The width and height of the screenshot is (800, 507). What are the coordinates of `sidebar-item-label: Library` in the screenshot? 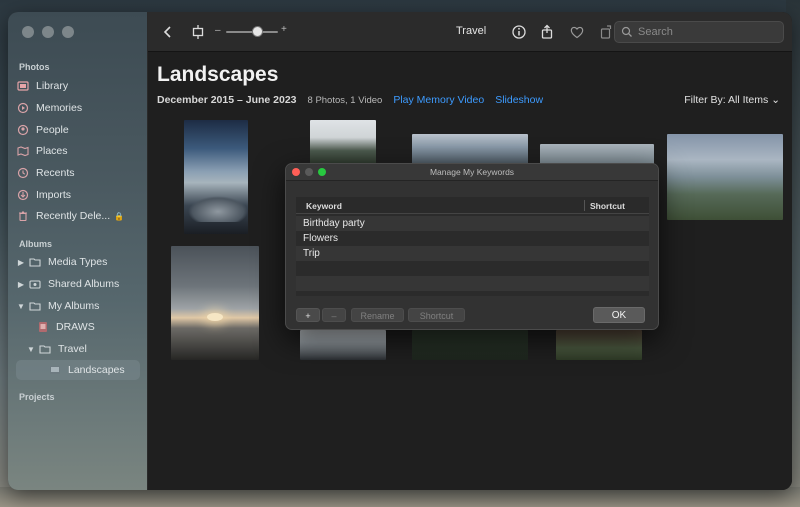 It's located at (52, 86).